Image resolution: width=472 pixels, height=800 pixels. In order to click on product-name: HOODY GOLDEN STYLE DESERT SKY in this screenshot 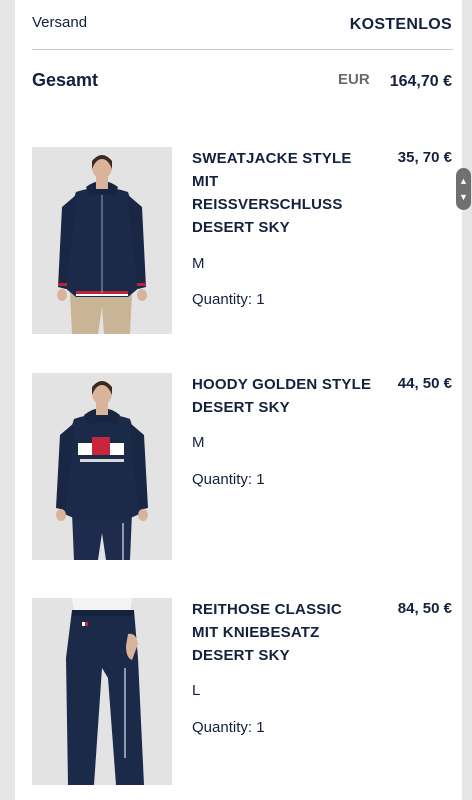, I will do `click(282, 396)`.